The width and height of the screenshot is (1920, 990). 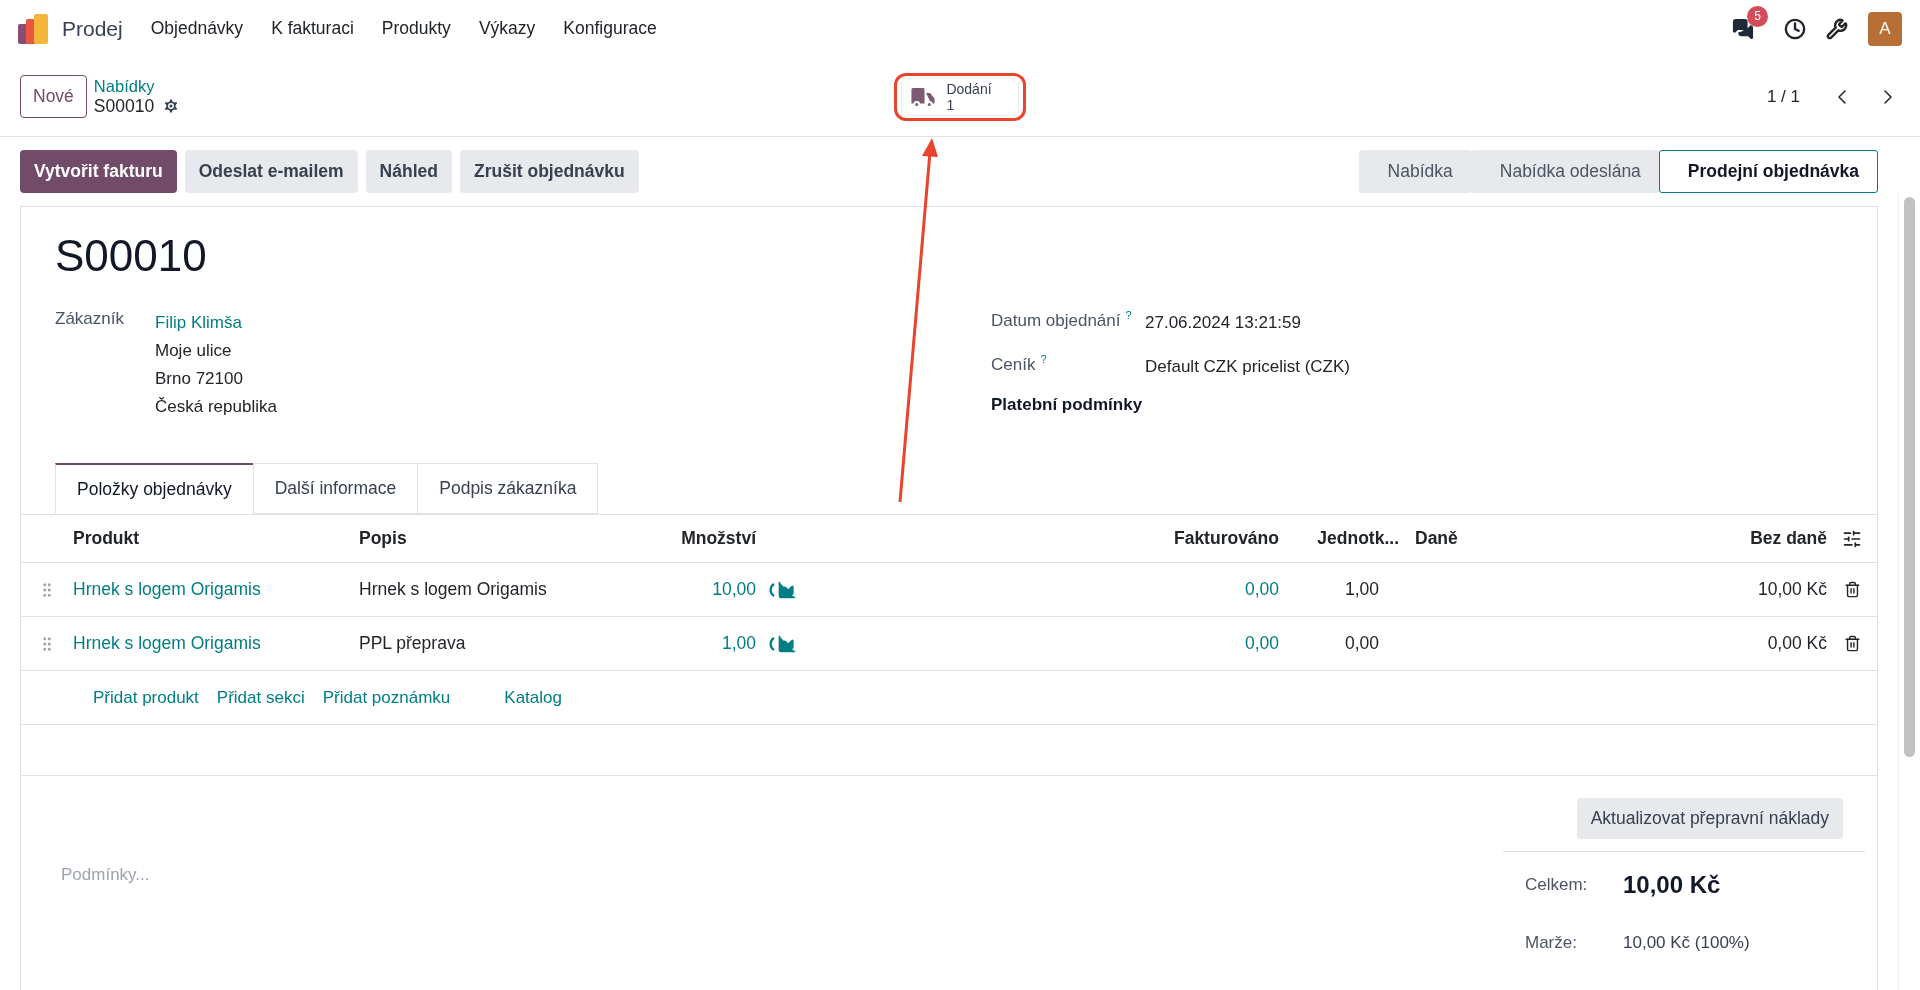 I want to click on sliders-icon, so click(x=1852, y=538).